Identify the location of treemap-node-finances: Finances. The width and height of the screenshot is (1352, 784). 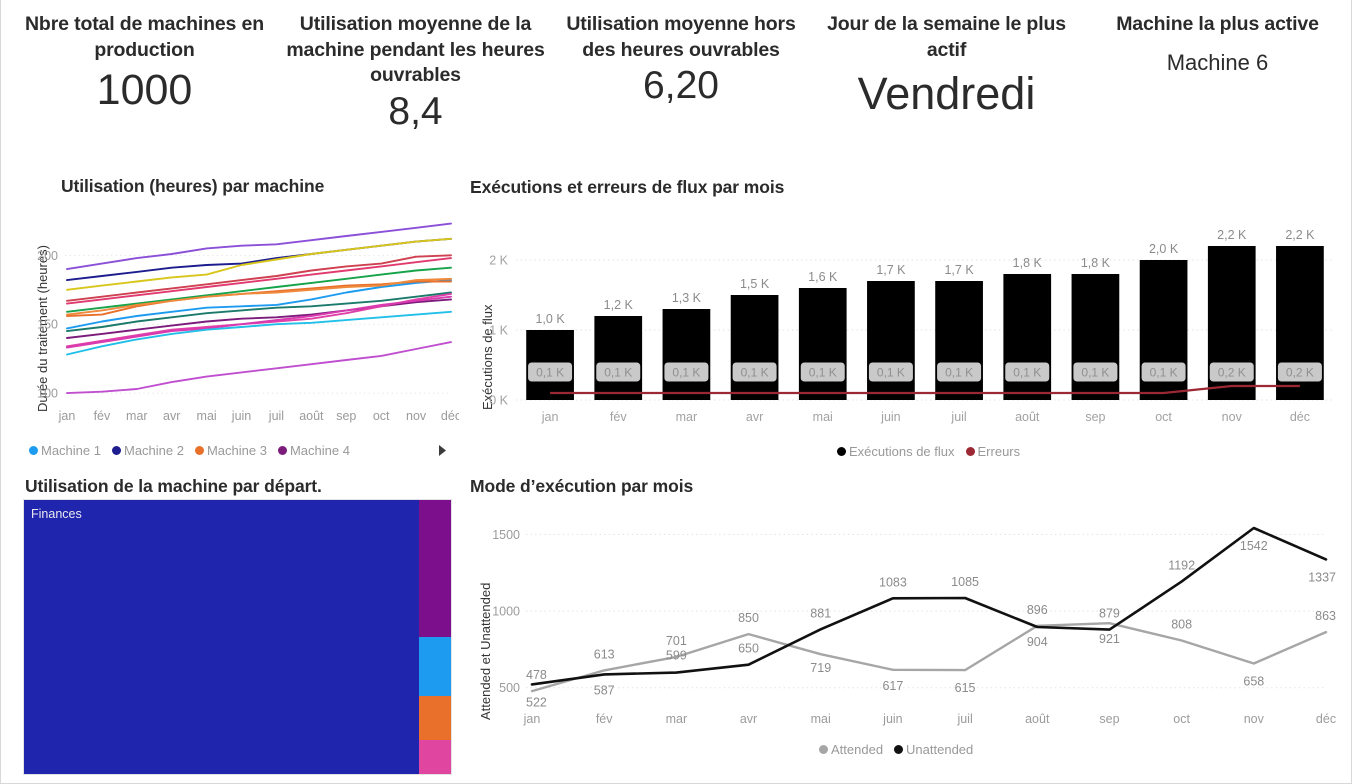
(221, 637).